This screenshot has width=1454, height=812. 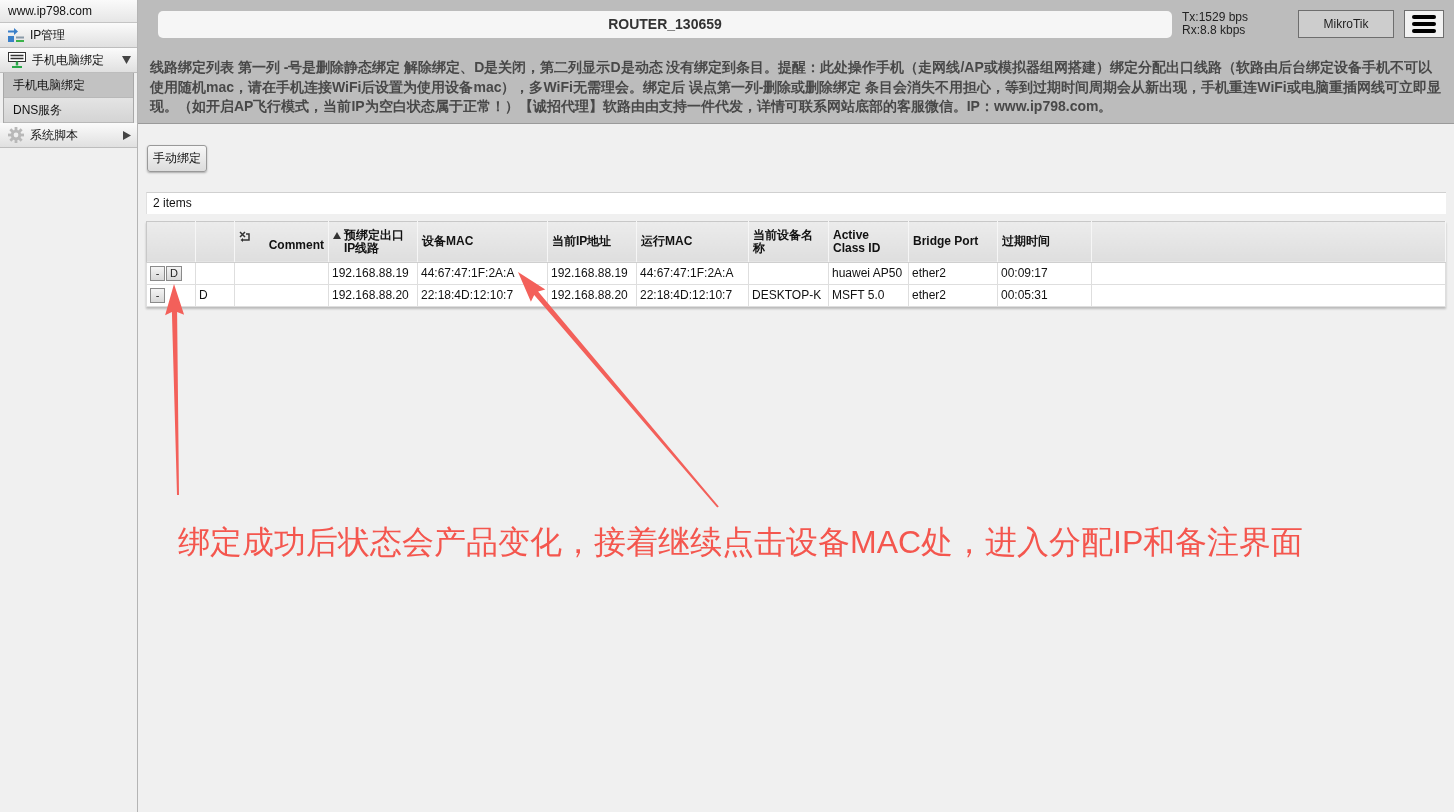 I want to click on gear-icon, so click(x=16, y=135).